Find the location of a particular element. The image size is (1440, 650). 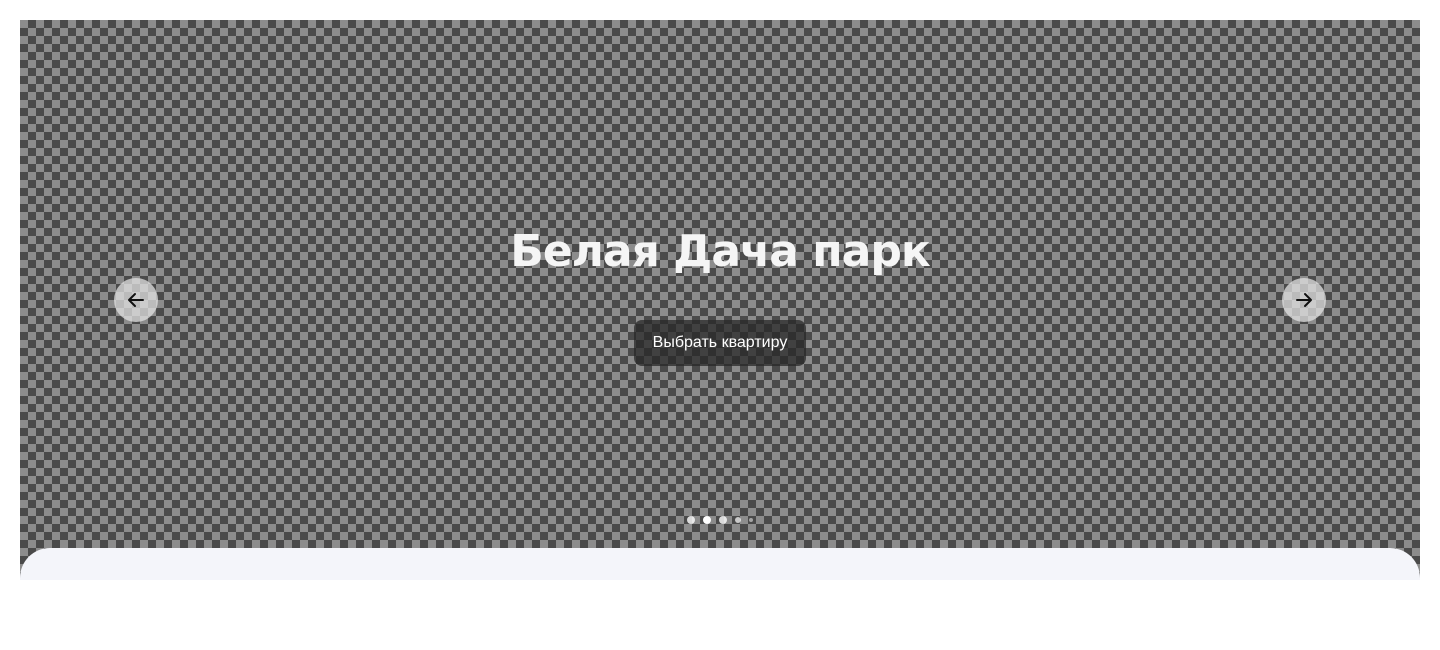

choose-apartment-button: Выбрать квартиру is located at coordinates (720, 343).